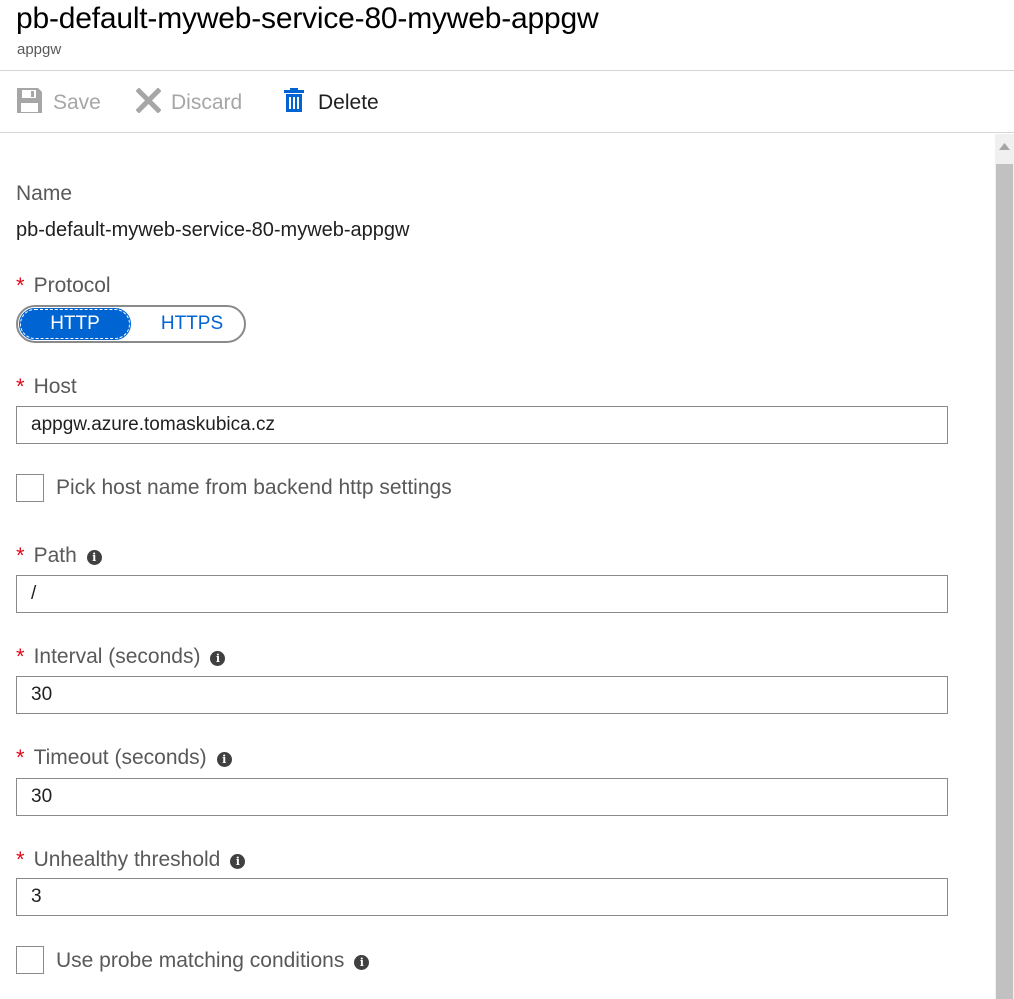  Describe the element at coordinates (44, 193) in the screenshot. I see `name-label: Name` at that location.